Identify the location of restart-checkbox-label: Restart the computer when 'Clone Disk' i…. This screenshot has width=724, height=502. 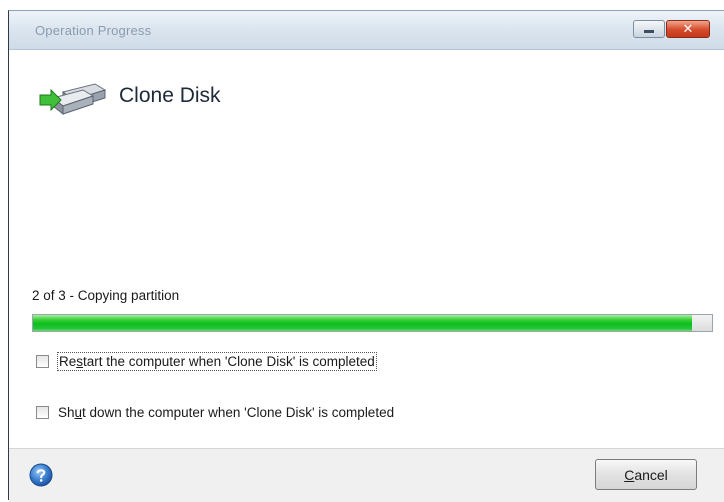
(217, 361).